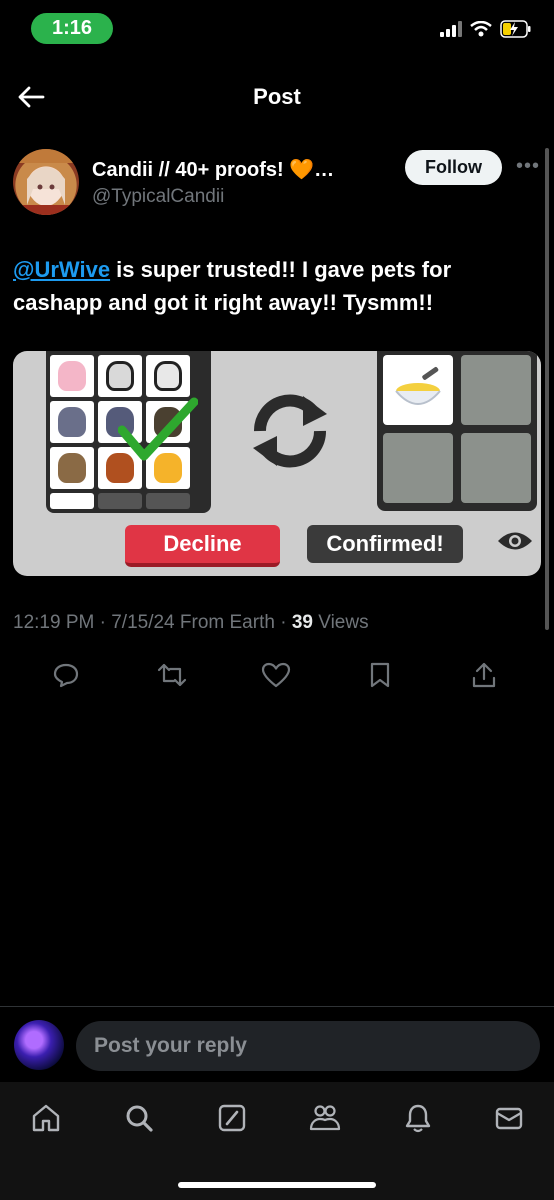  I want to click on status-icons, so click(486, 29).